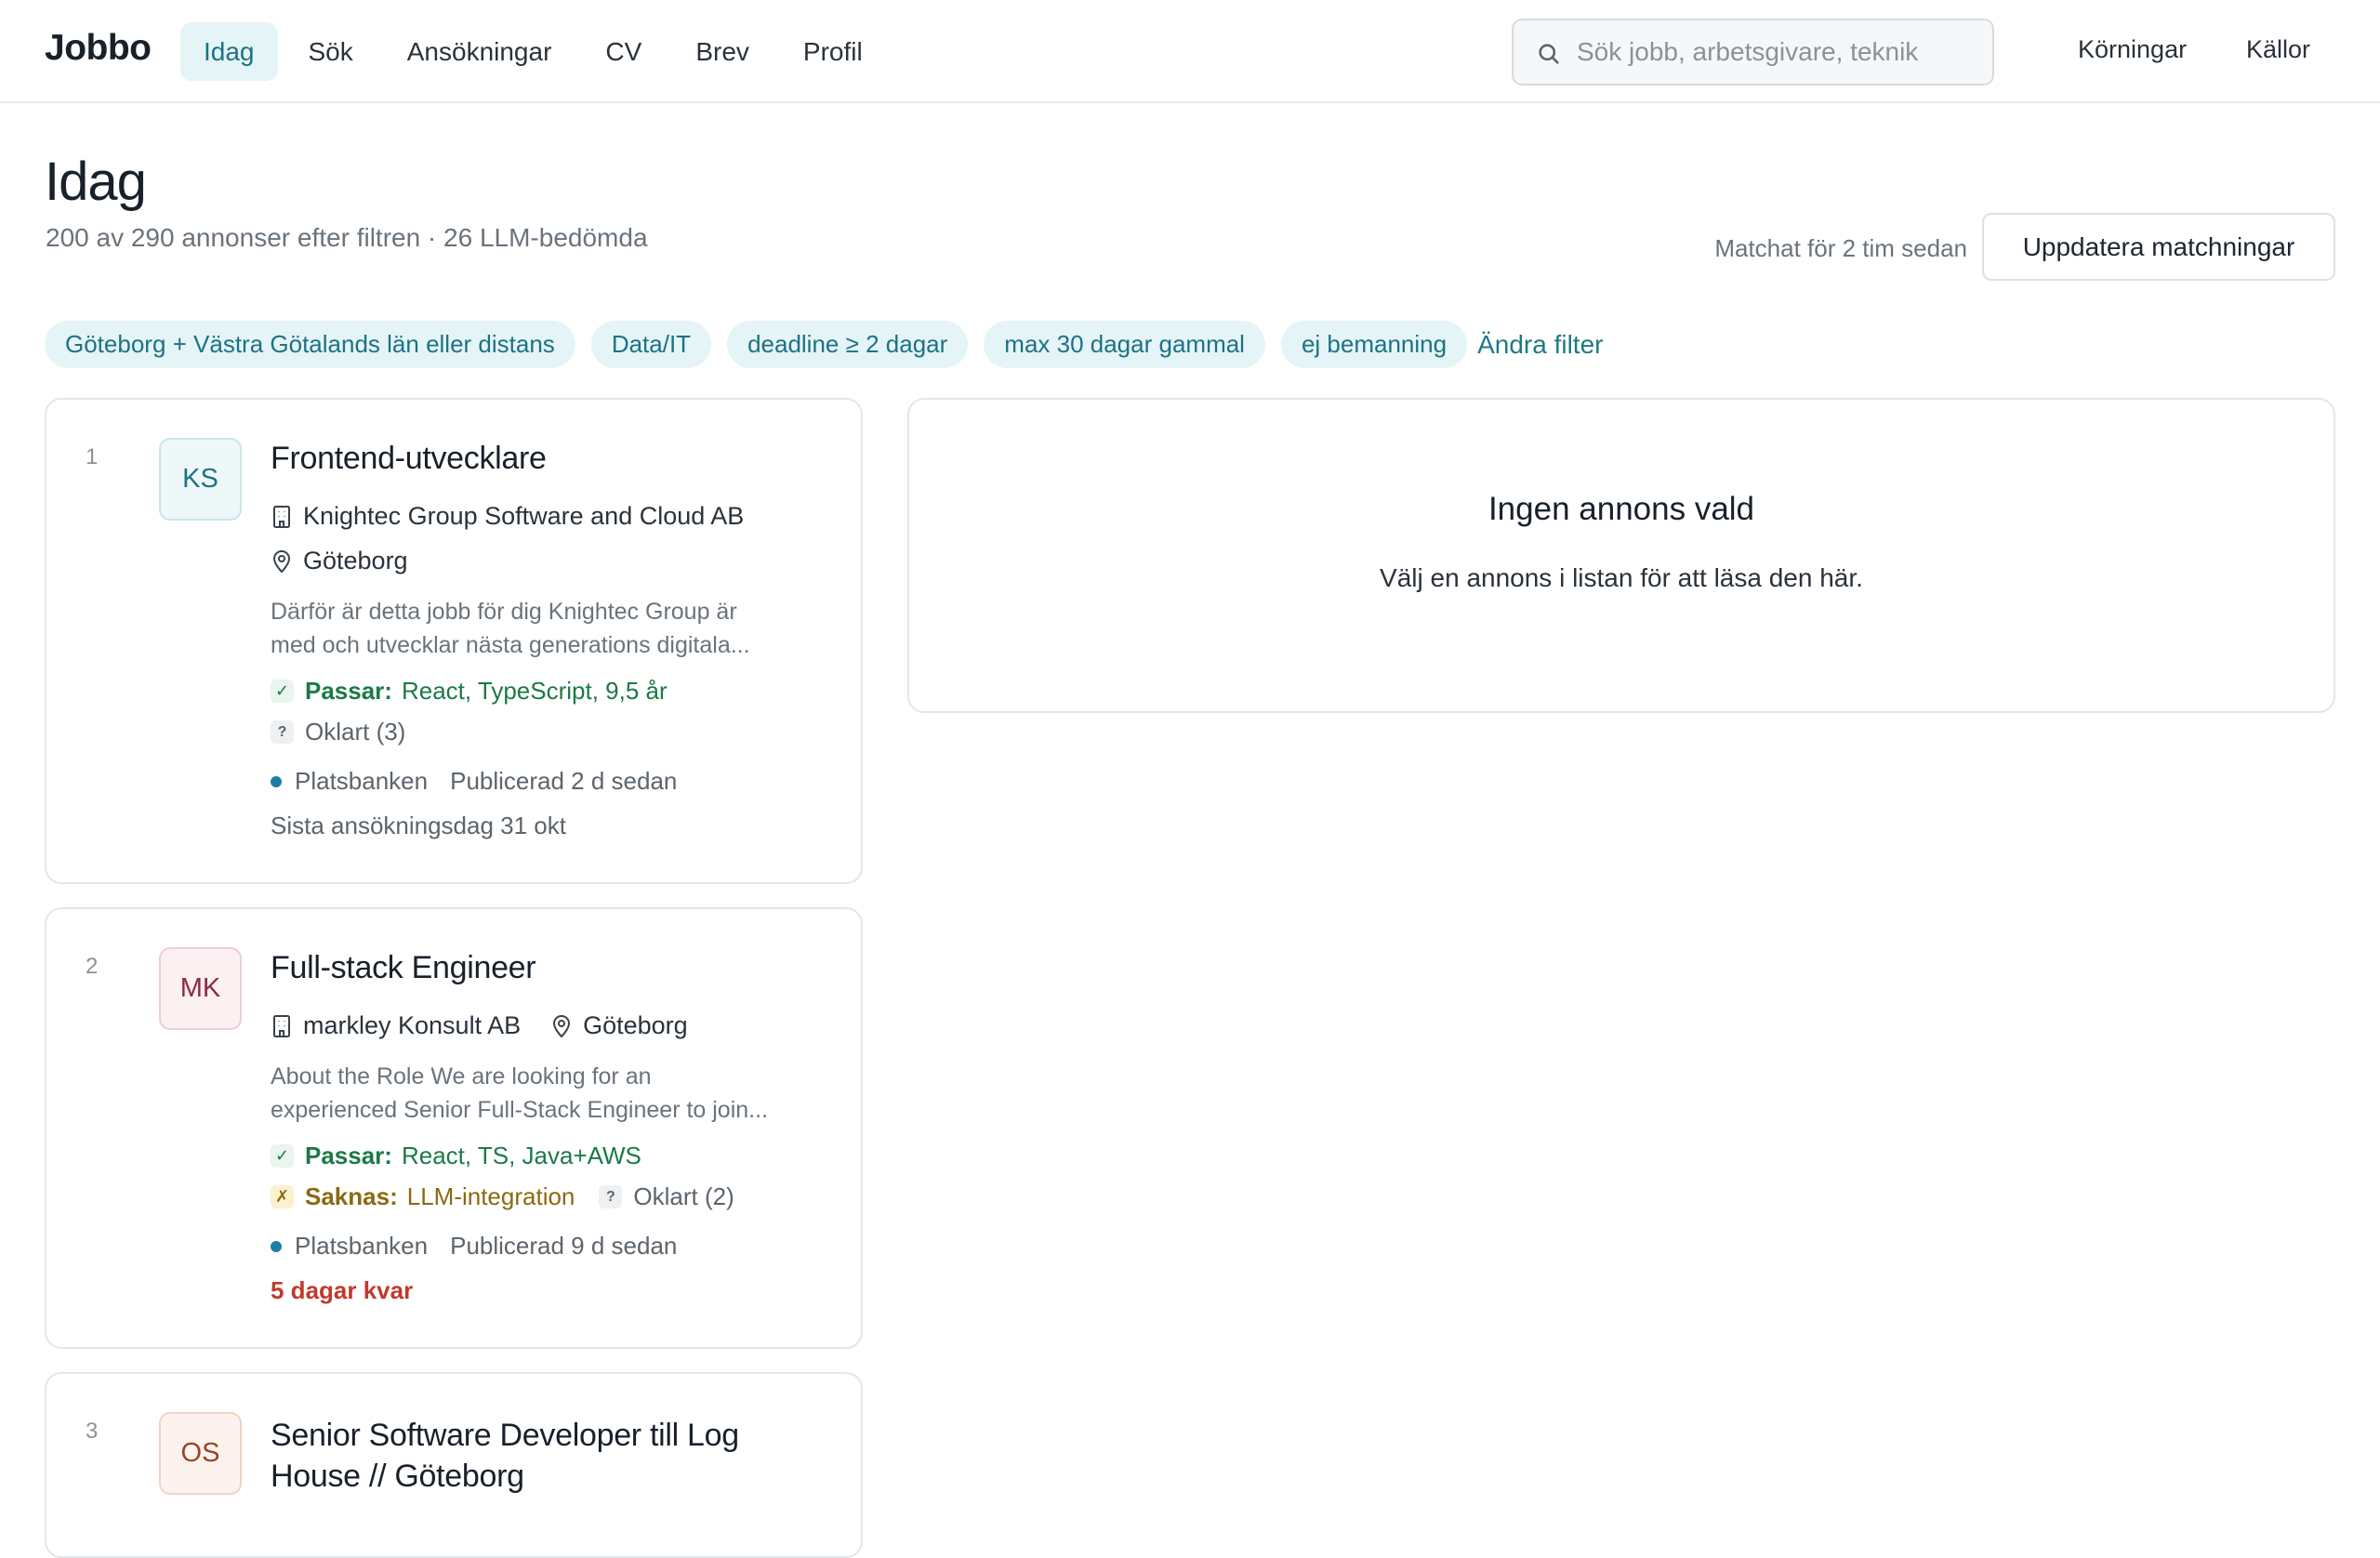 The image size is (2380, 1558). I want to click on company-avatar: MK, so click(200, 989).